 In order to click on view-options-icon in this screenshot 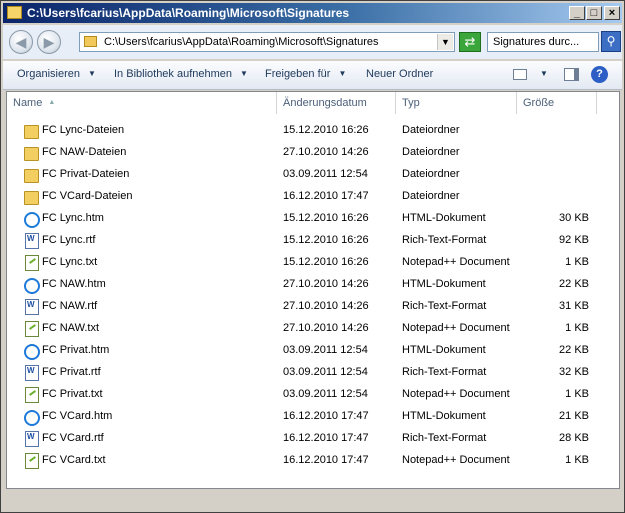, I will do `click(520, 74)`.